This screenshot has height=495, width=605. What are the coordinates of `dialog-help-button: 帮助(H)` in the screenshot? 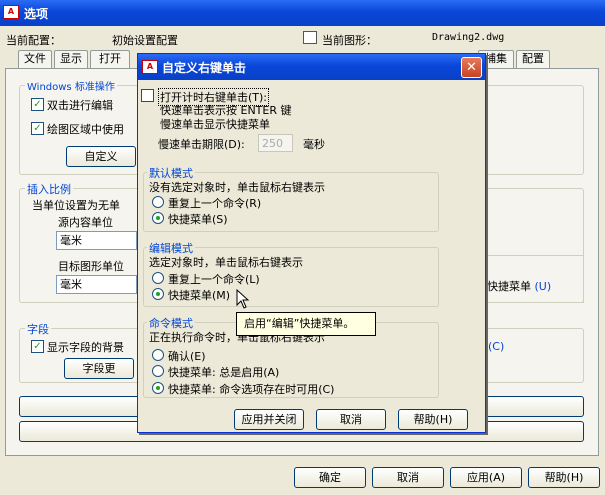 It's located at (433, 419).